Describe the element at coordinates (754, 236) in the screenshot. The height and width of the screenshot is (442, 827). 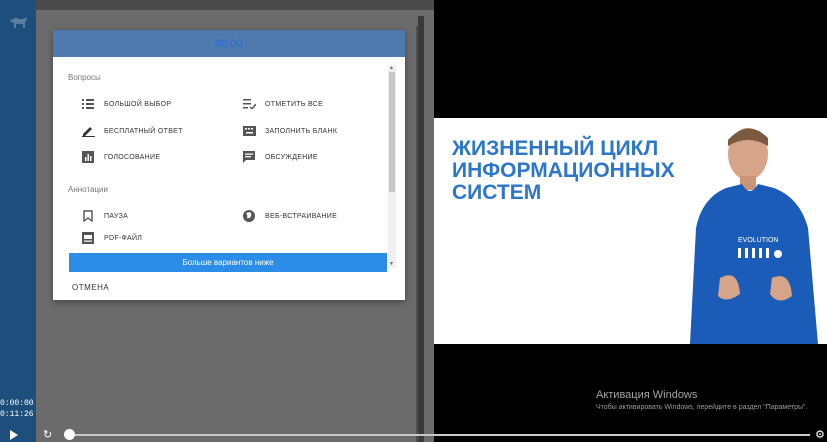
I see `presenter-image: EVOLUTION` at that location.